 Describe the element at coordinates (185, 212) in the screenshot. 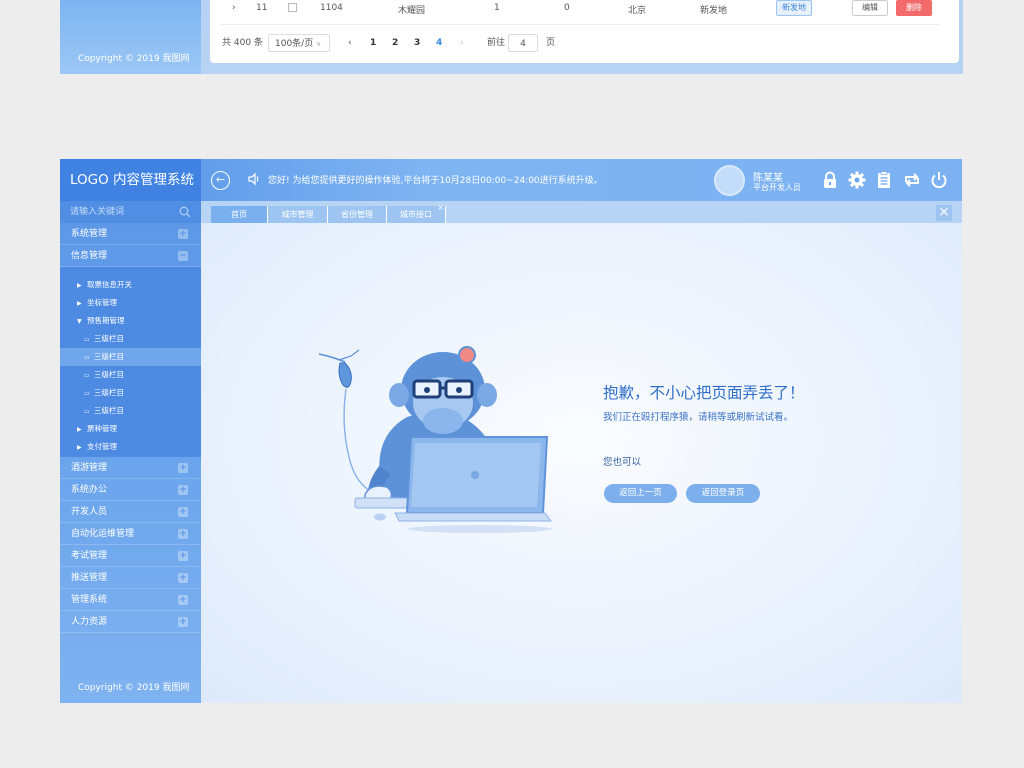

I see `search-icon` at that location.